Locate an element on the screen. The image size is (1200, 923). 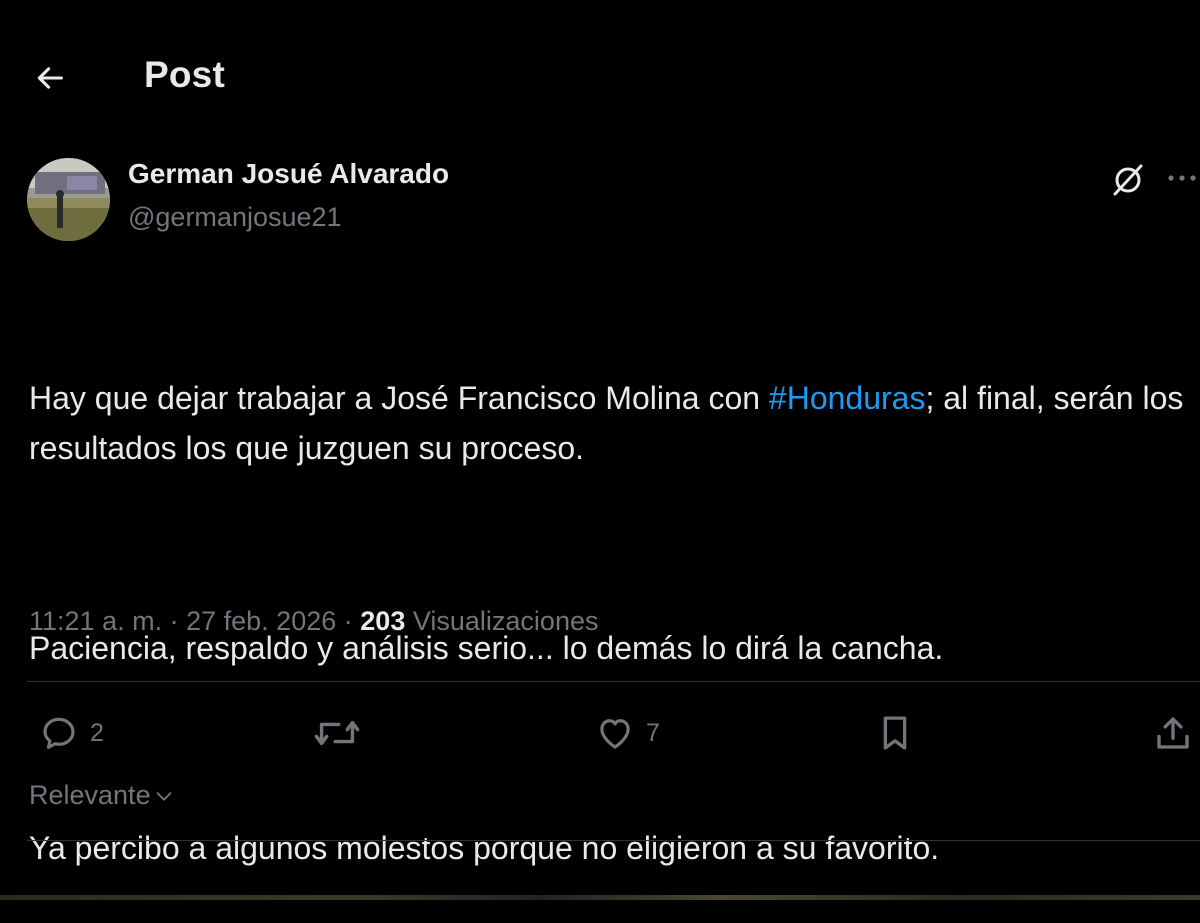
sort-label: Relevante is located at coordinates (90, 795).